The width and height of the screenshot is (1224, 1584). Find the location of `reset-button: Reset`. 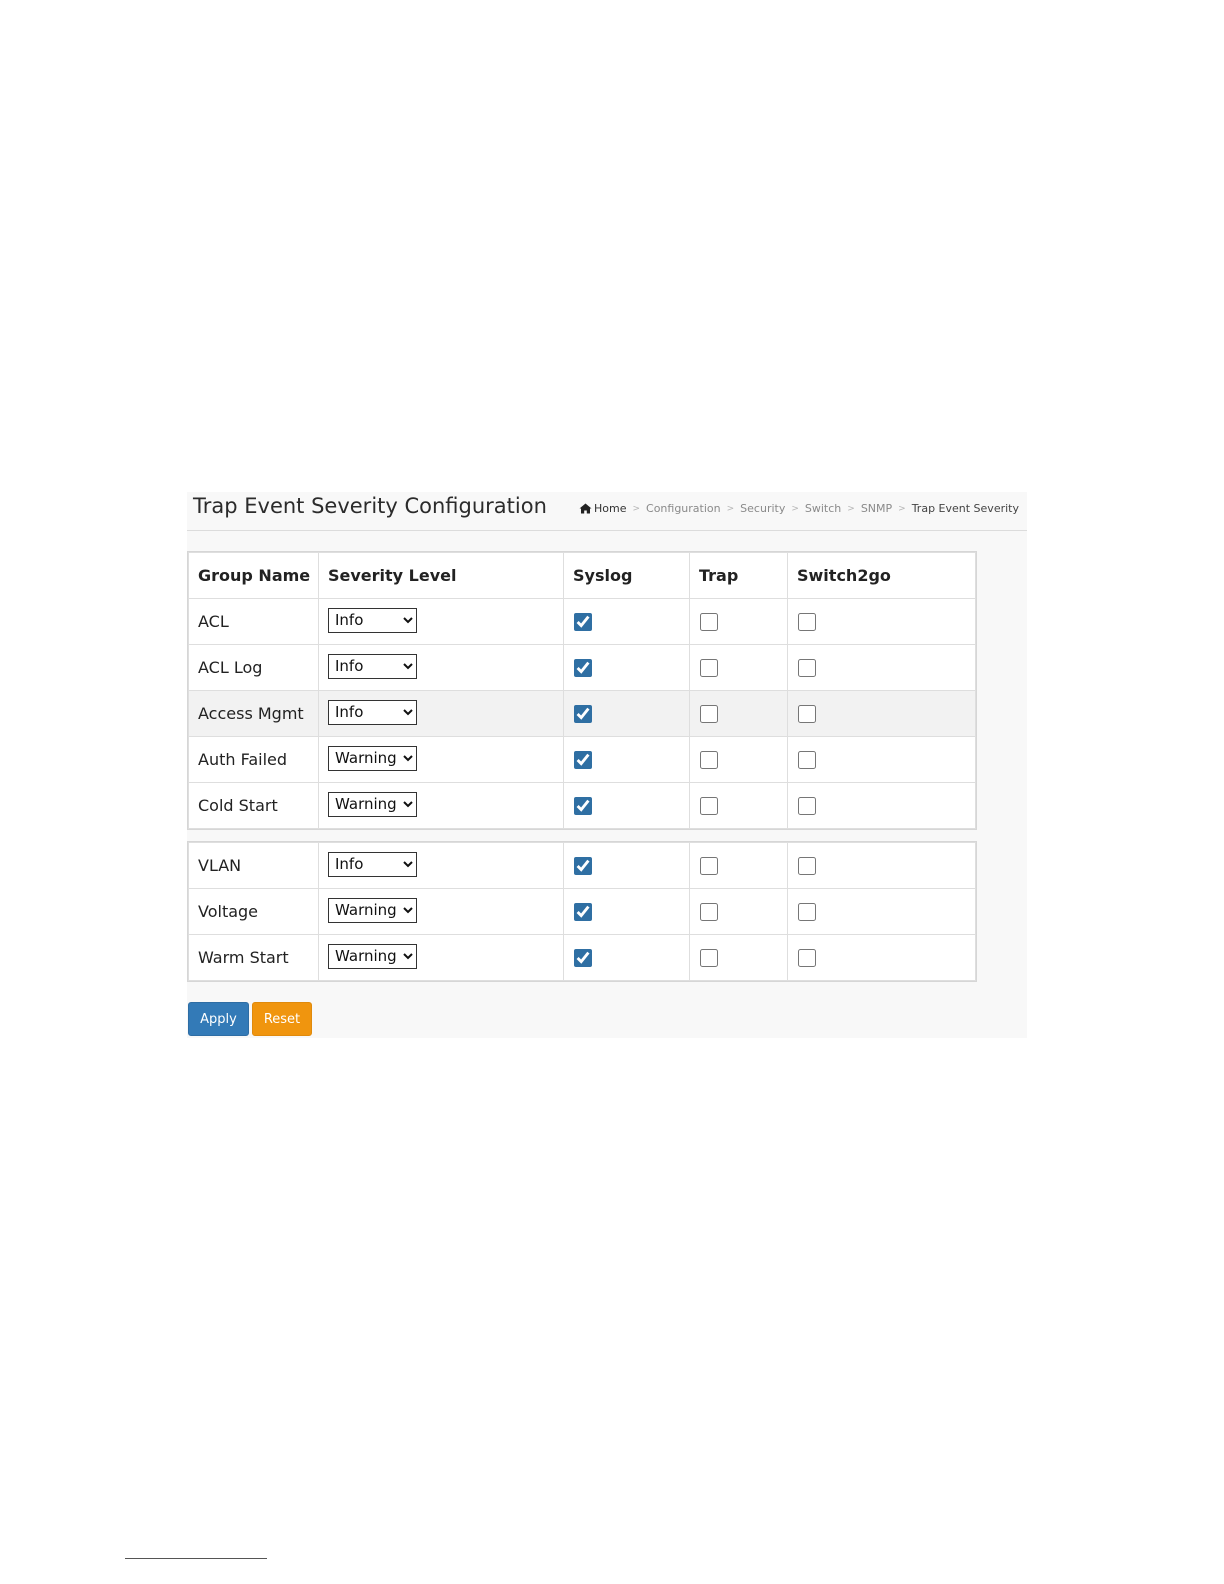

reset-button: Reset is located at coordinates (282, 1019).